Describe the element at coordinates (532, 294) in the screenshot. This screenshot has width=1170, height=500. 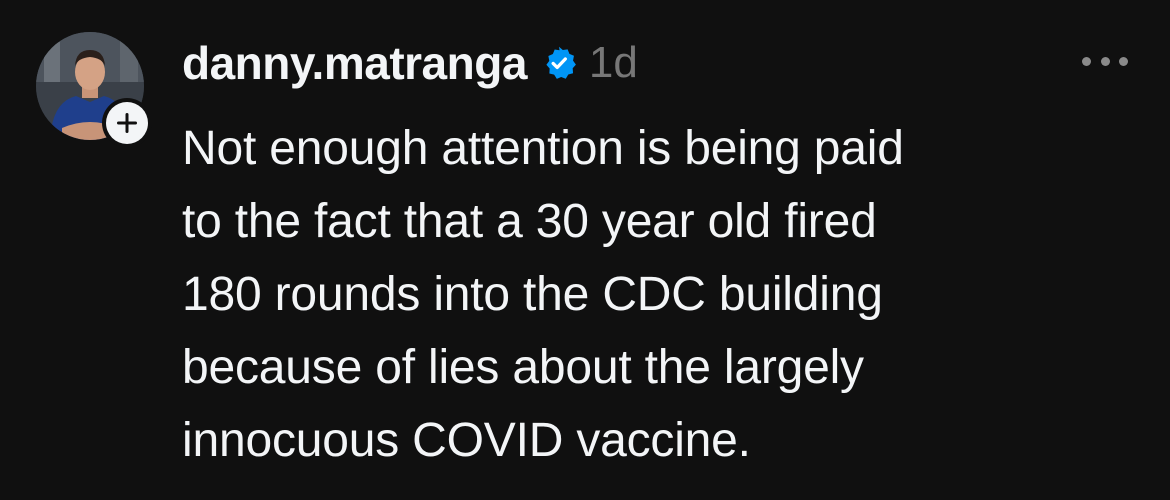
I see `post-text-line: 180 rounds into the CDC building` at that location.